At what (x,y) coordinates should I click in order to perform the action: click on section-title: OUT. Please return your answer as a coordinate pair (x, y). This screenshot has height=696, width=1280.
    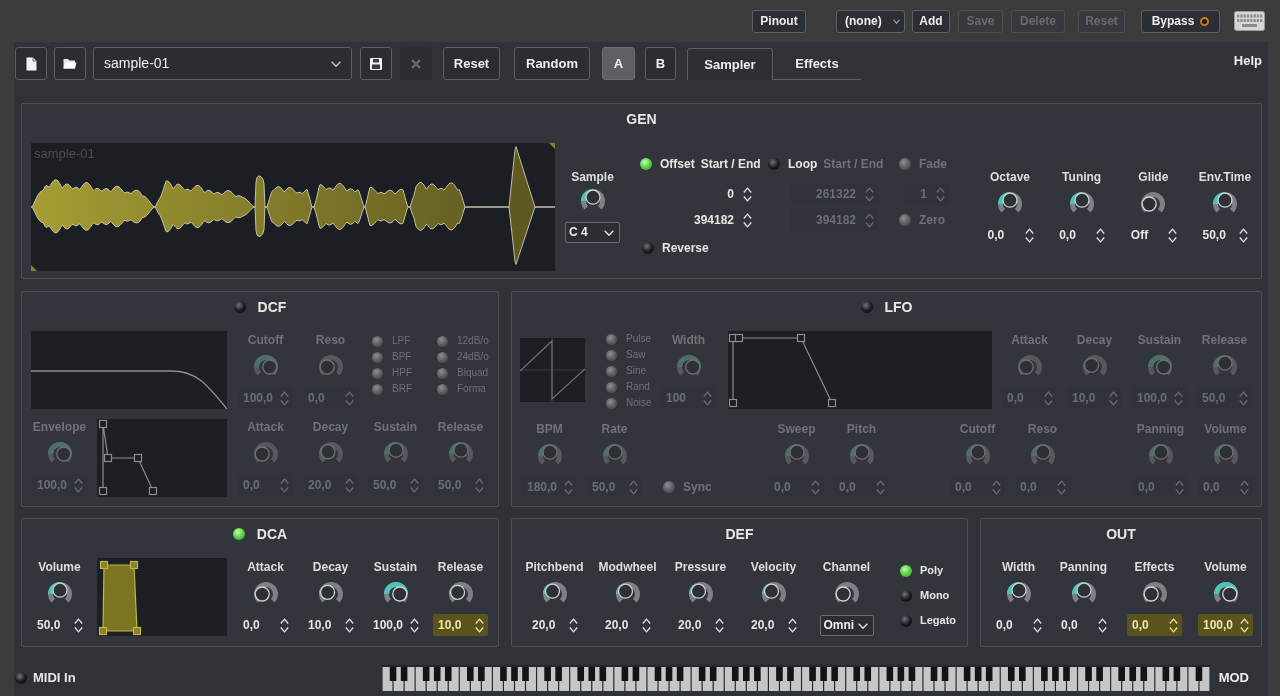
    Looking at the image, I should click on (1121, 534).